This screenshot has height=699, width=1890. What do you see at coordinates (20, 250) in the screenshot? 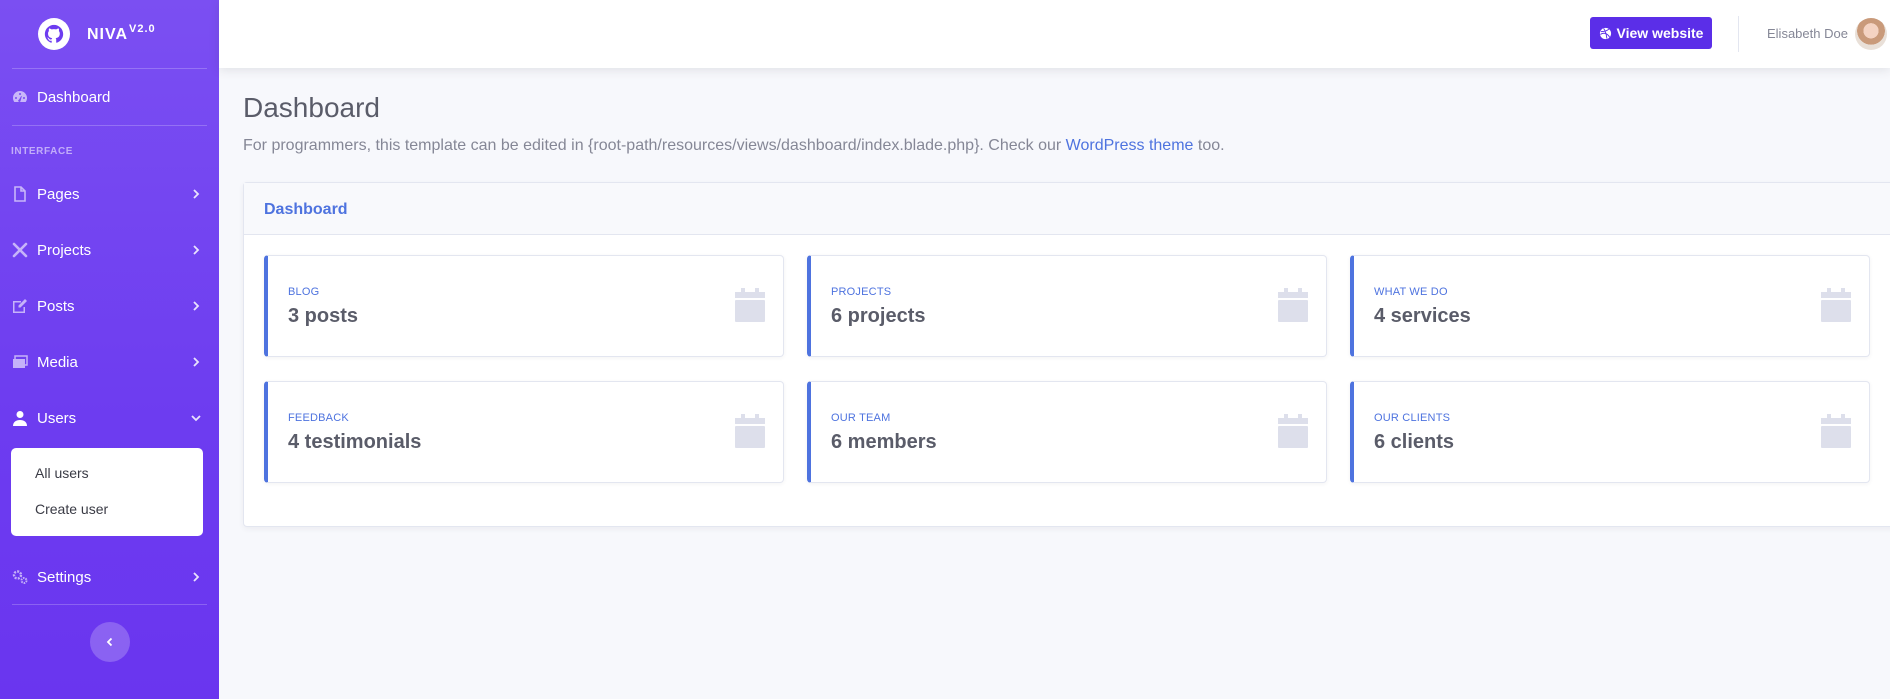
I see `tools-icon` at bounding box center [20, 250].